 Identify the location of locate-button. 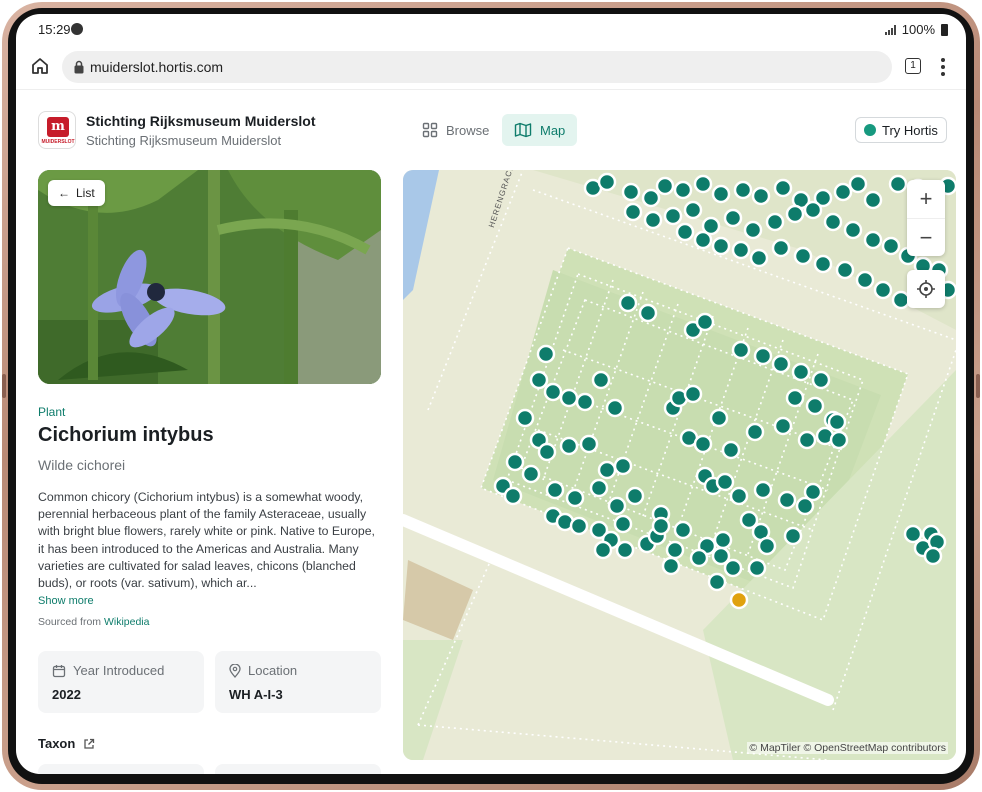
(926, 289).